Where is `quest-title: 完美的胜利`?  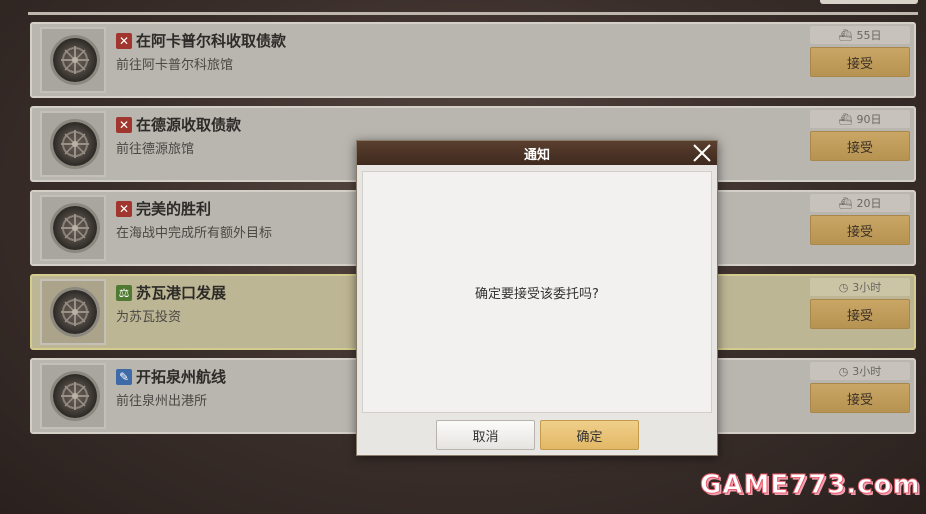
quest-title: 完美的胜利 is located at coordinates (174, 209).